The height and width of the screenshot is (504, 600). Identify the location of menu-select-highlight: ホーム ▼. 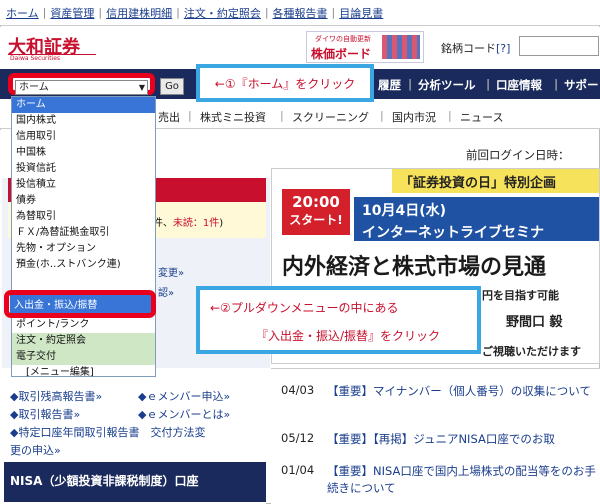
(81, 84).